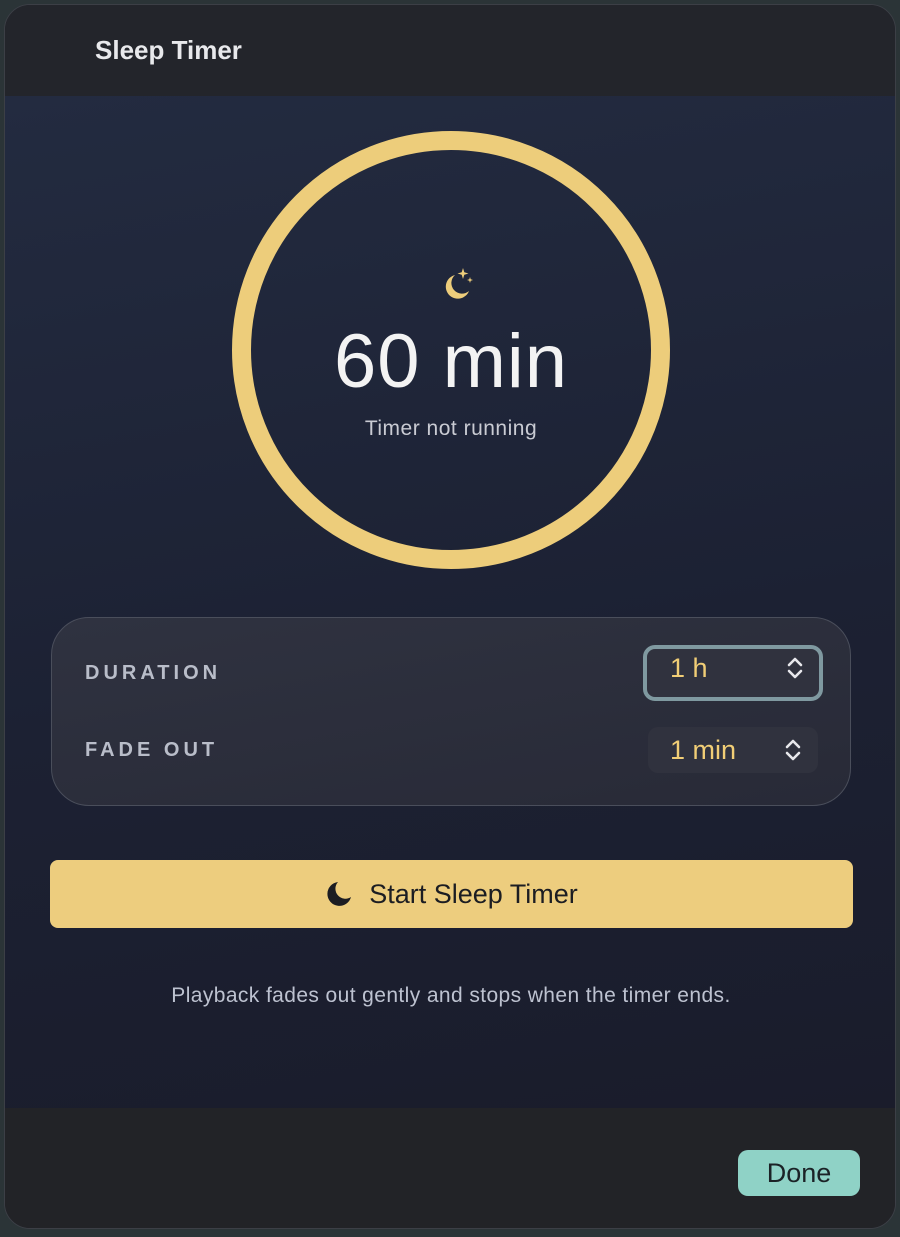  I want to click on duration-label: DURATION, so click(153, 673).